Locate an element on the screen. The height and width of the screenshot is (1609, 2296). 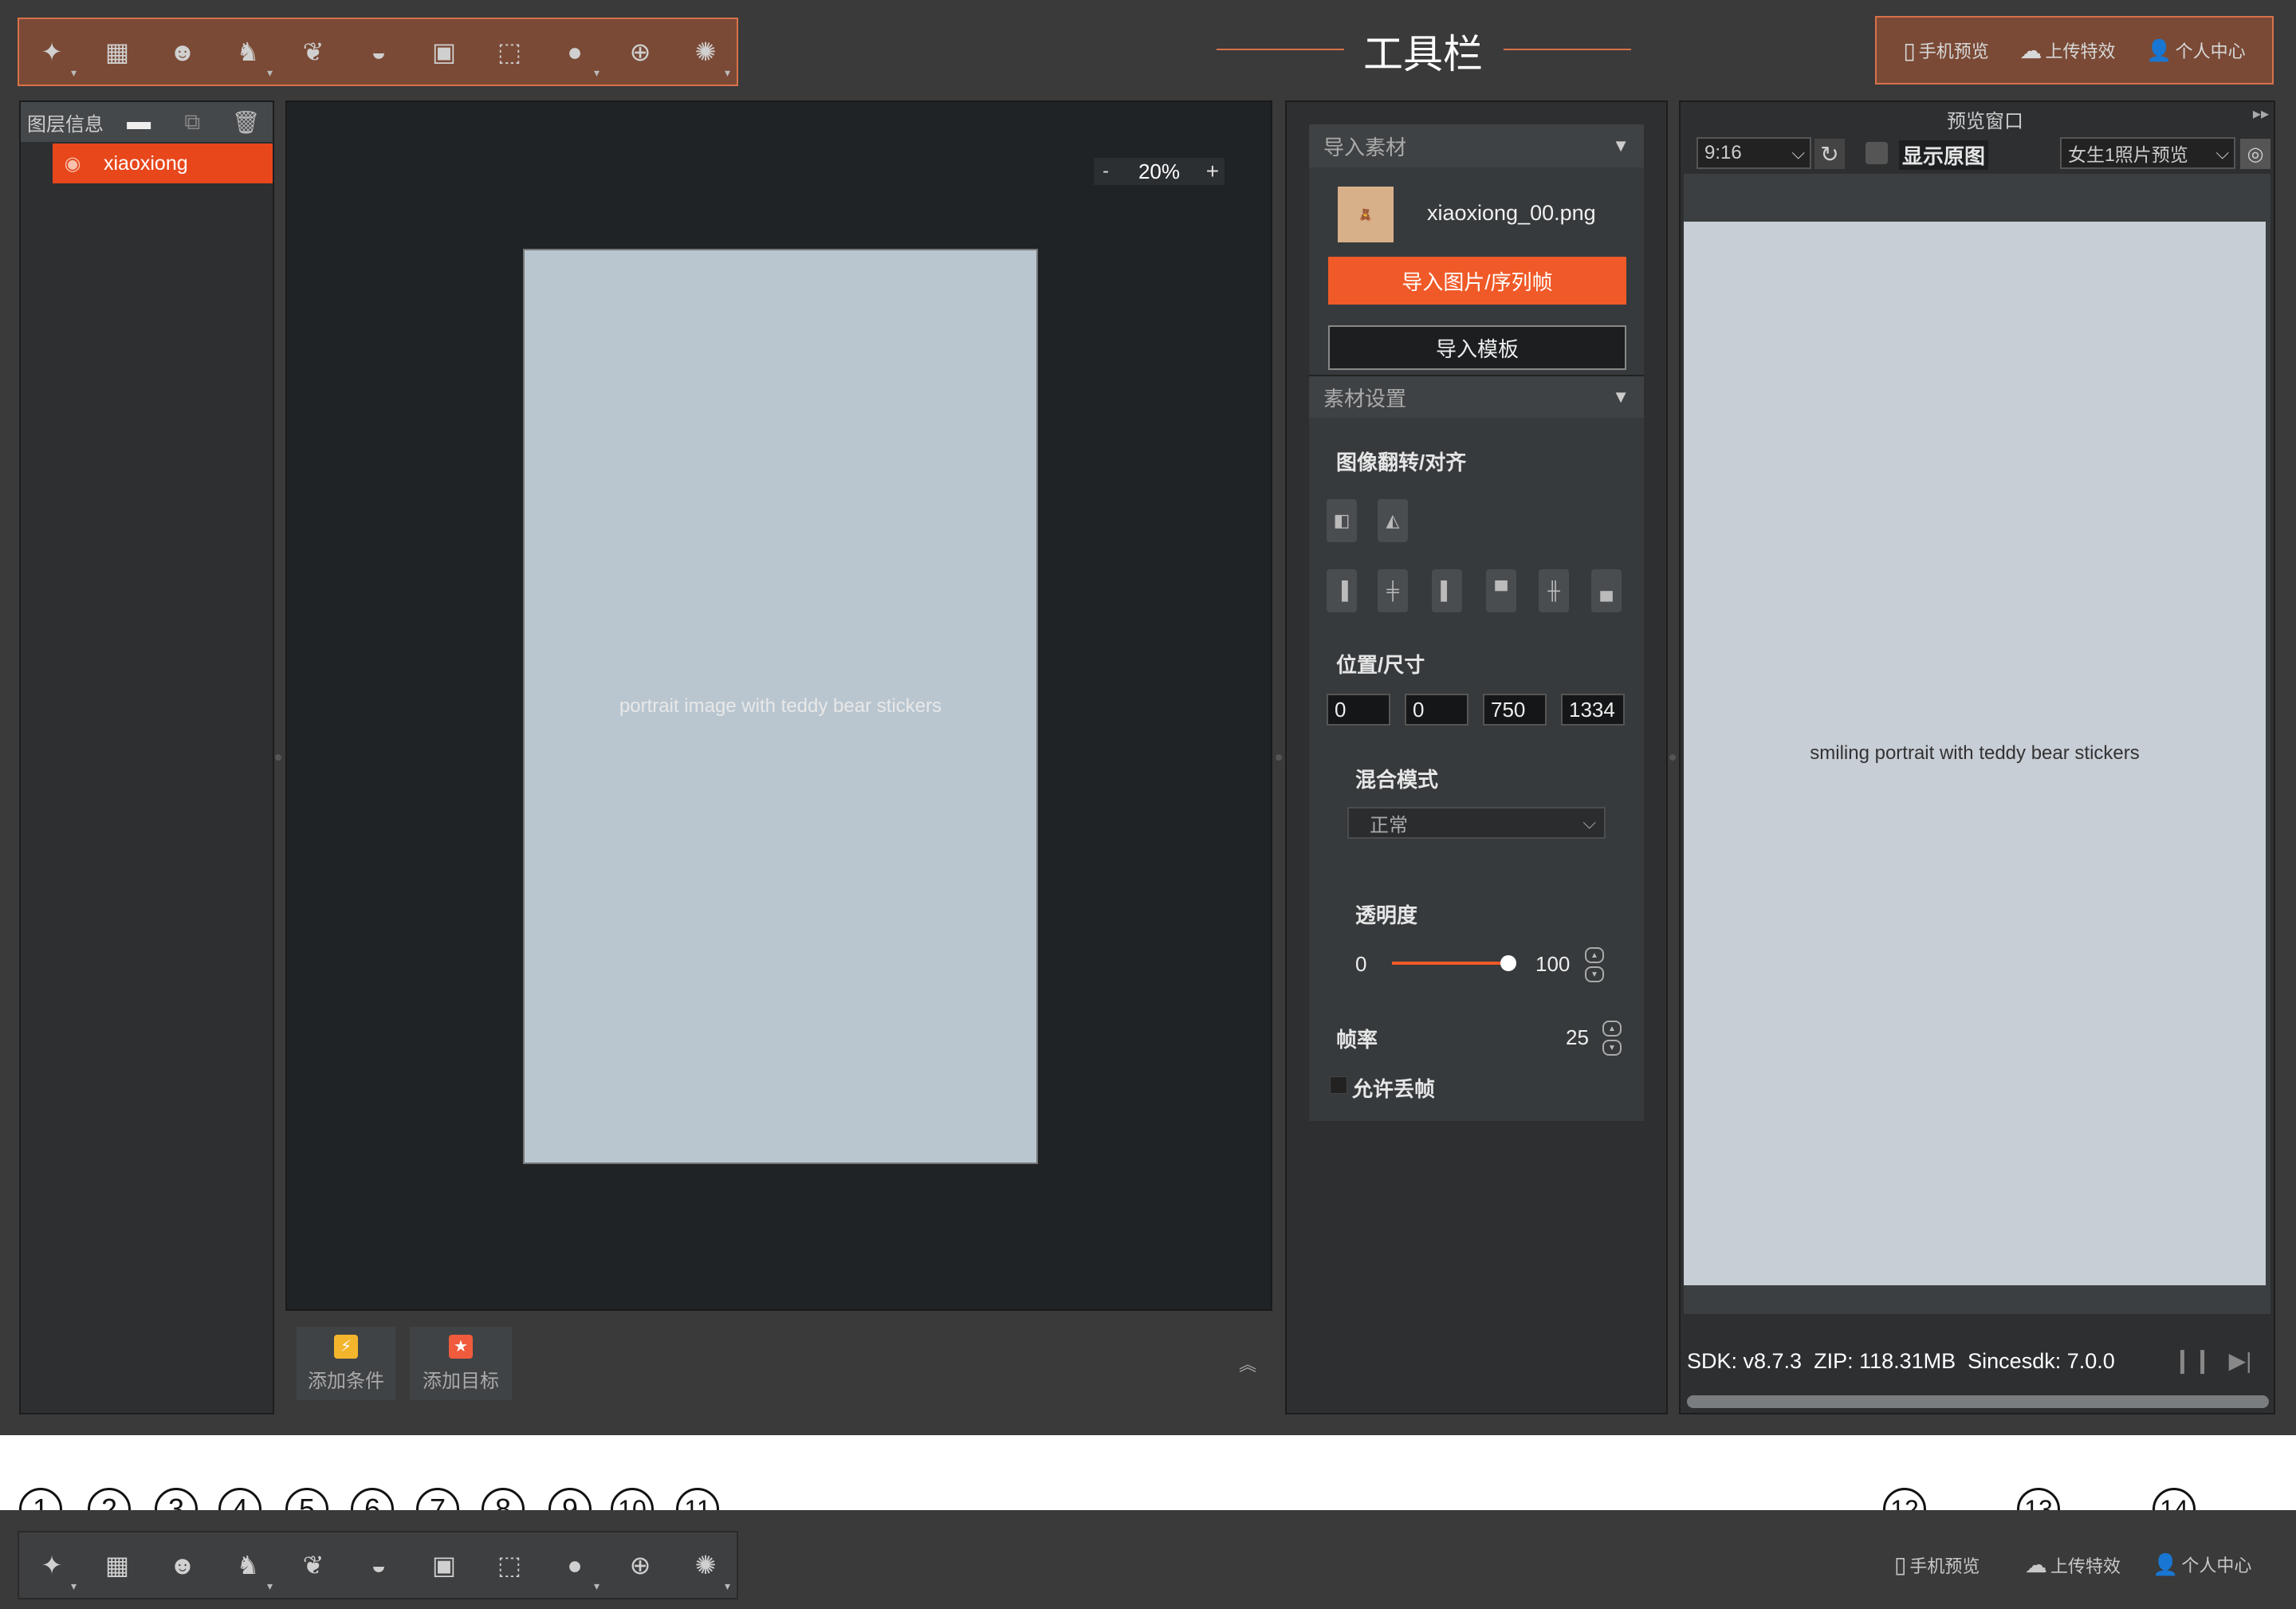
layers-title: 图层信息 is located at coordinates (65, 125).